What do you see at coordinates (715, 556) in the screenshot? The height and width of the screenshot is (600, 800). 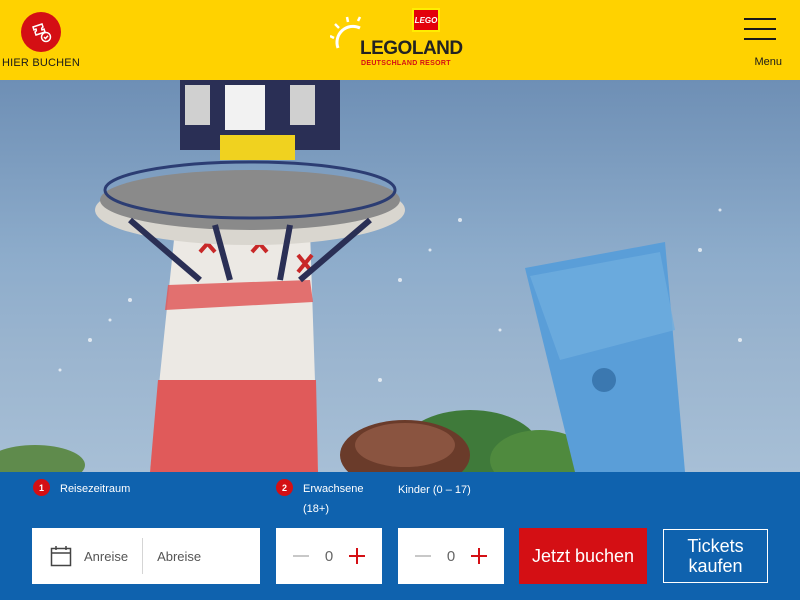 I see `buy-tickets-button: Tickets kaufen` at bounding box center [715, 556].